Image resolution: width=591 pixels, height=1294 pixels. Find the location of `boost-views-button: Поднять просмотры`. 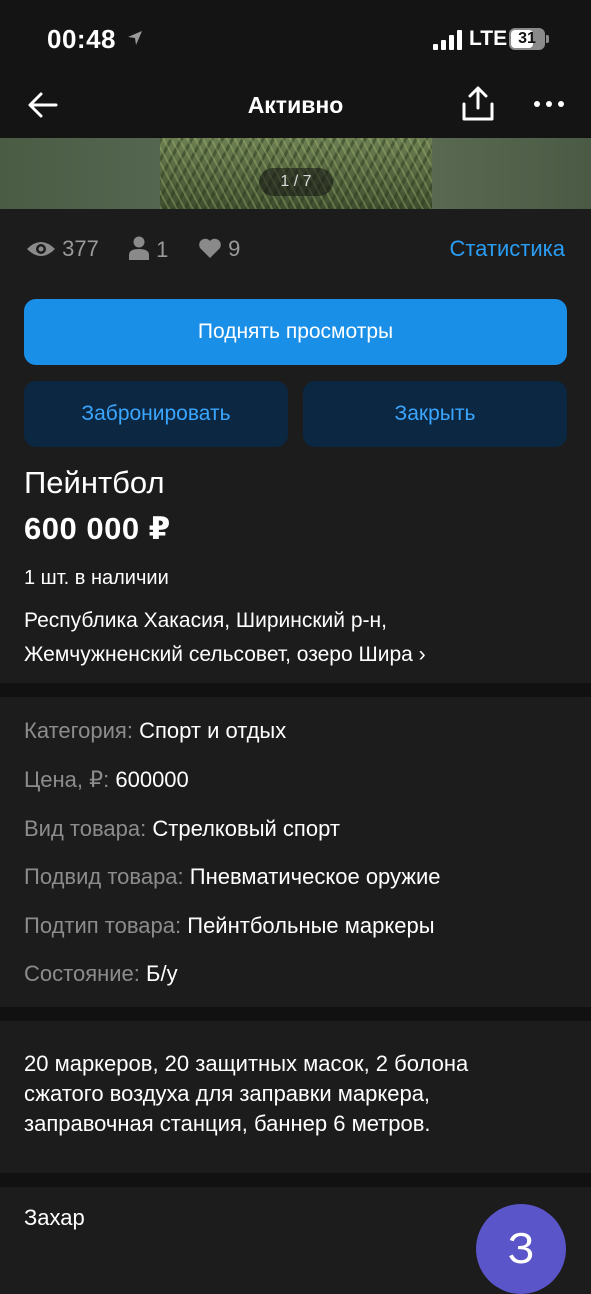

boost-views-button: Поднять просмотры is located at coordinates (295, 332).